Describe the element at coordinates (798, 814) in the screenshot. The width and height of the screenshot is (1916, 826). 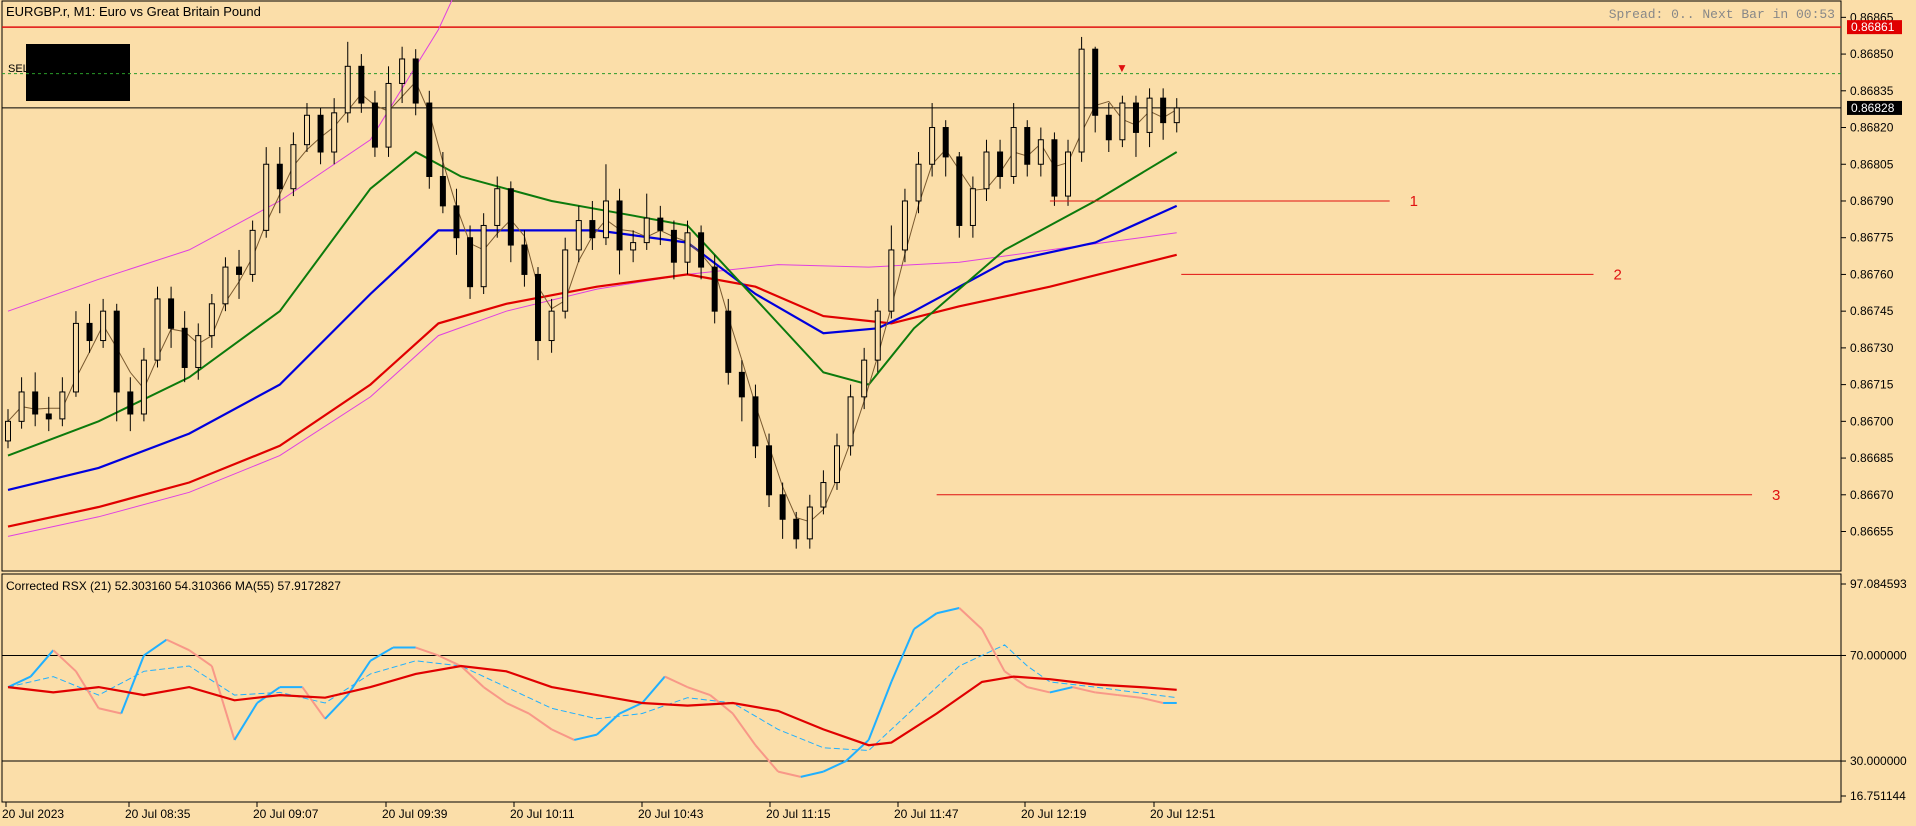
I see `time-tick-label: 20 Jul 11:15` at that location.